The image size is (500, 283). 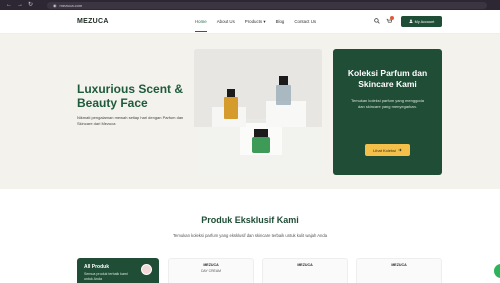 I want to click on main-nav: Home About Us Products ▾ Blog Contact Us, so click(x=255, y=25).